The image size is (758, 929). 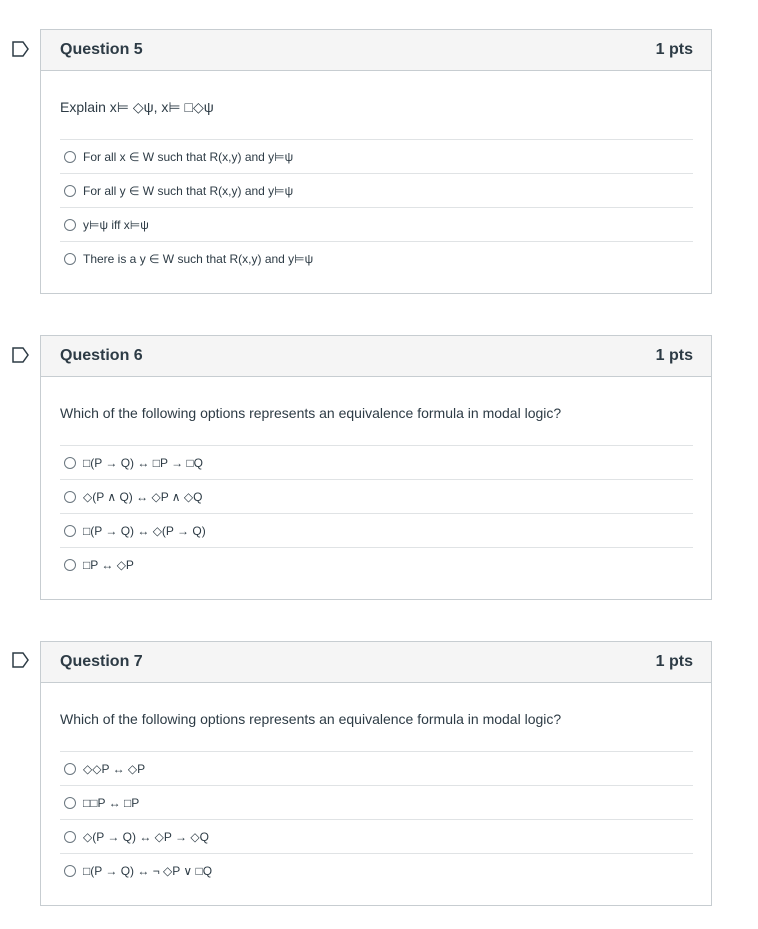 What do you see at coordinates (376, 50) in the screenshot?
I see `question-header: Question 5 1 pts` at bounding box center [376, 50].